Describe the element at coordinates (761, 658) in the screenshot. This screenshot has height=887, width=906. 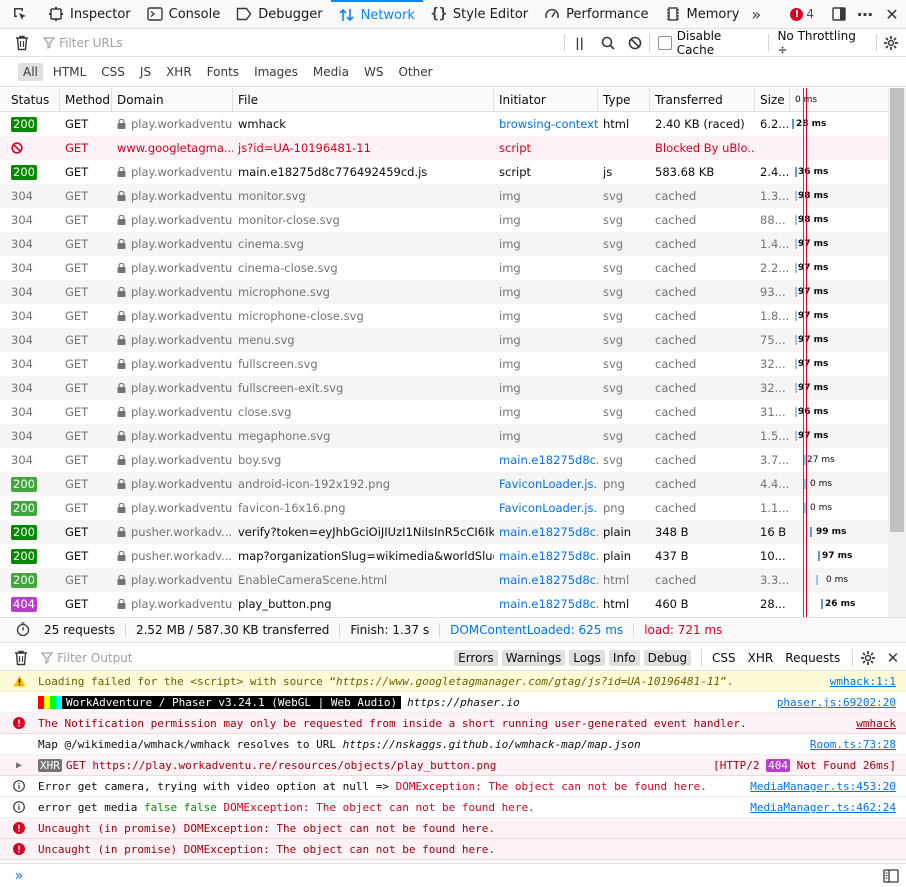
I see `filter-xhr-button: XHR` at that location.